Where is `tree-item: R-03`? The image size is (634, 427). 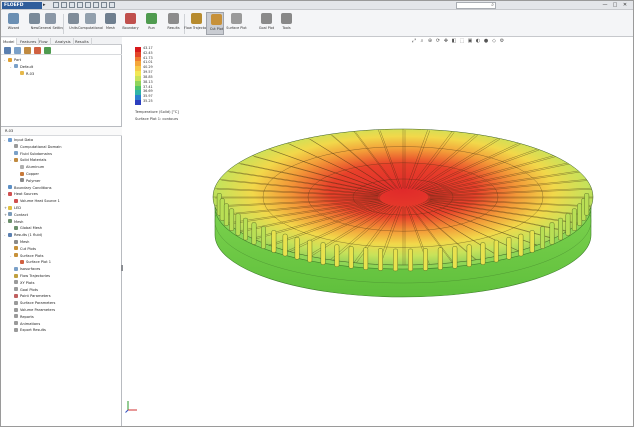 tree-item: R-03 is located at coordinates (25, 74).